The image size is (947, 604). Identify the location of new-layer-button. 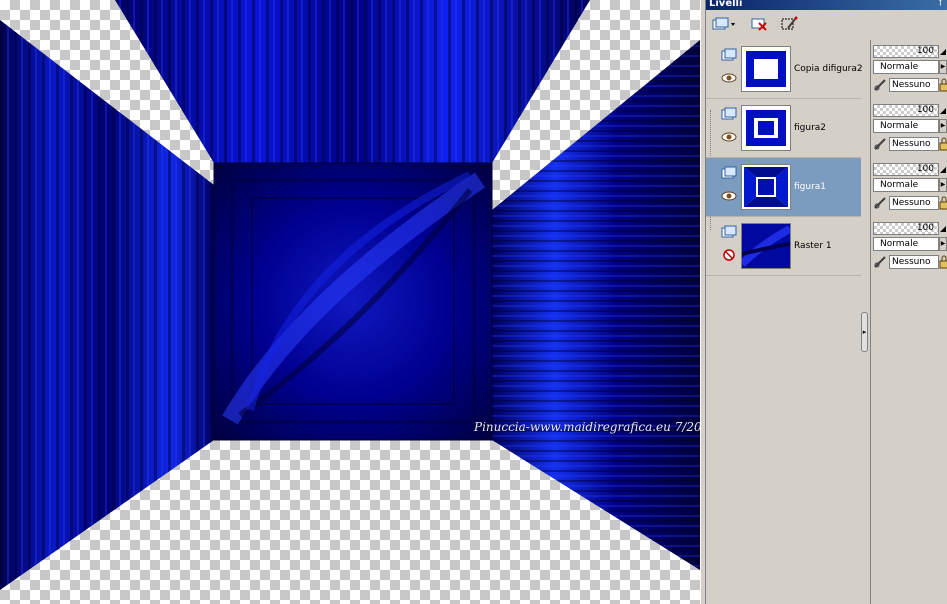
(723, 24).